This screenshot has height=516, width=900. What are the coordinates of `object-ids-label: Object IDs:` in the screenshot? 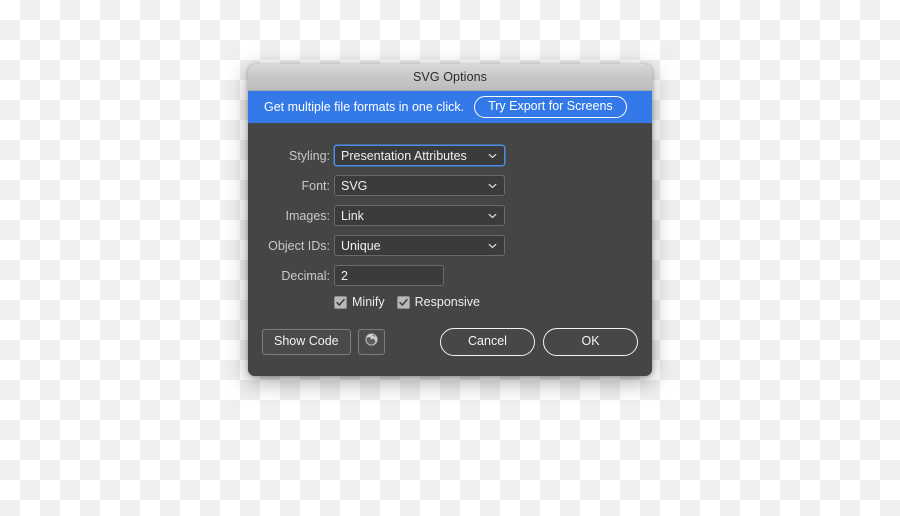 It's located at (299, 245).